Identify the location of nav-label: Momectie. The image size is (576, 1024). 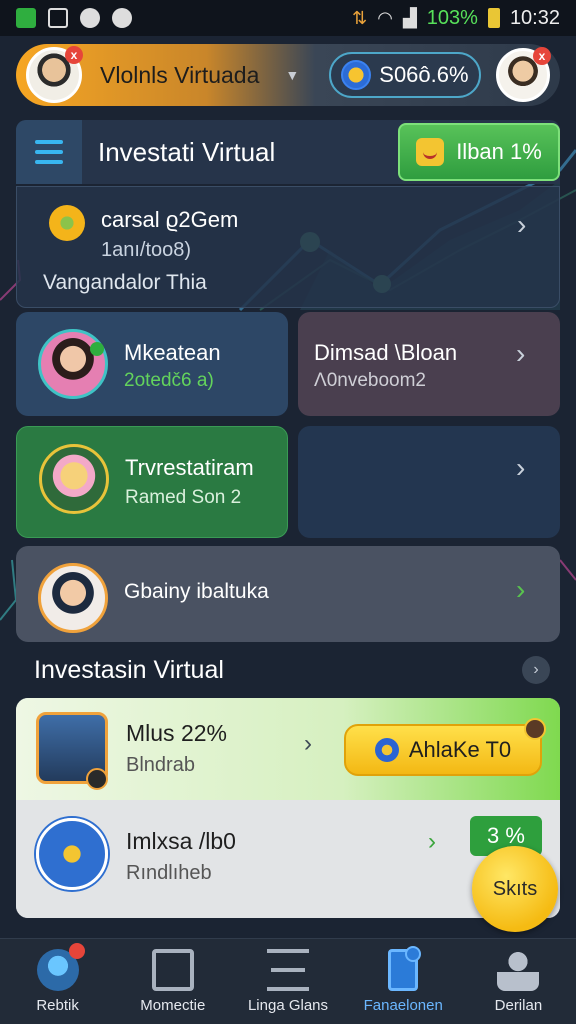
(173, 1005).